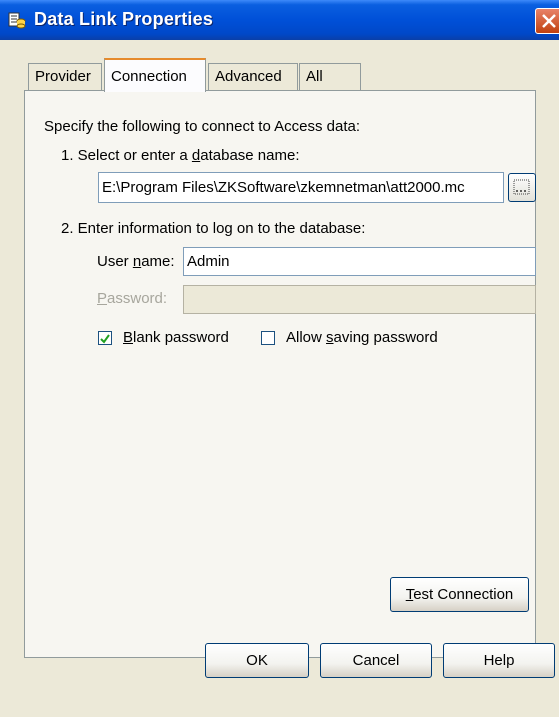 This screenshot has height=717, width=559. I want to click on tab-provider: Provider, so click(65, 76).